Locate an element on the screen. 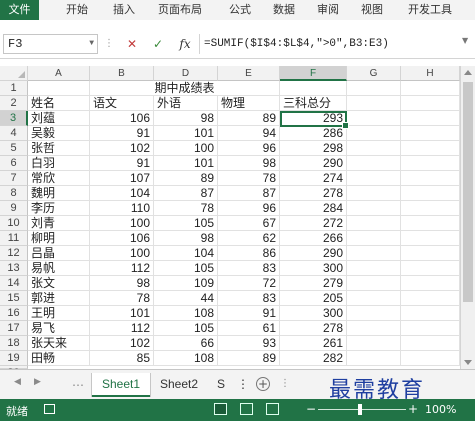  cell-english: 89 is located at coordinates (186, 178).